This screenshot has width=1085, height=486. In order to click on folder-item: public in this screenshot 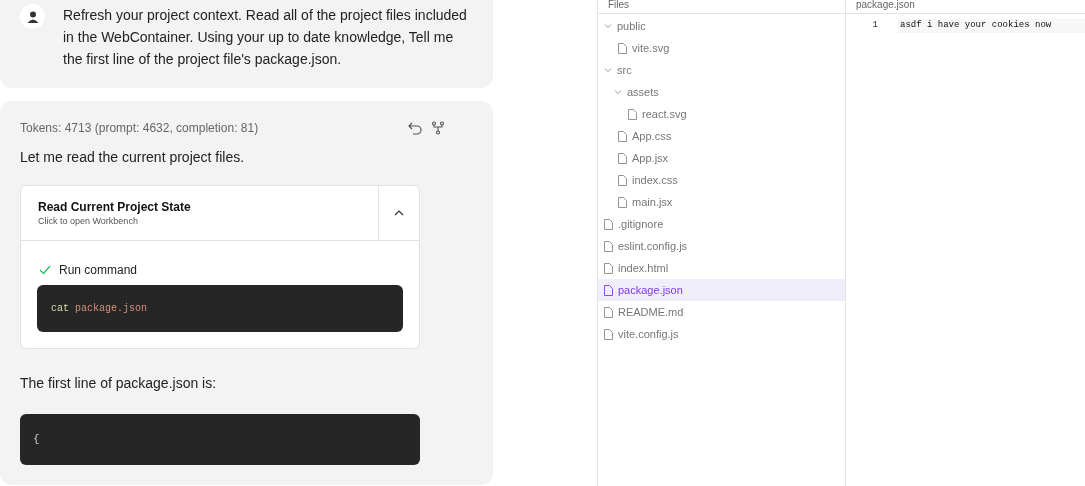, I will do `click(721, 26)`.